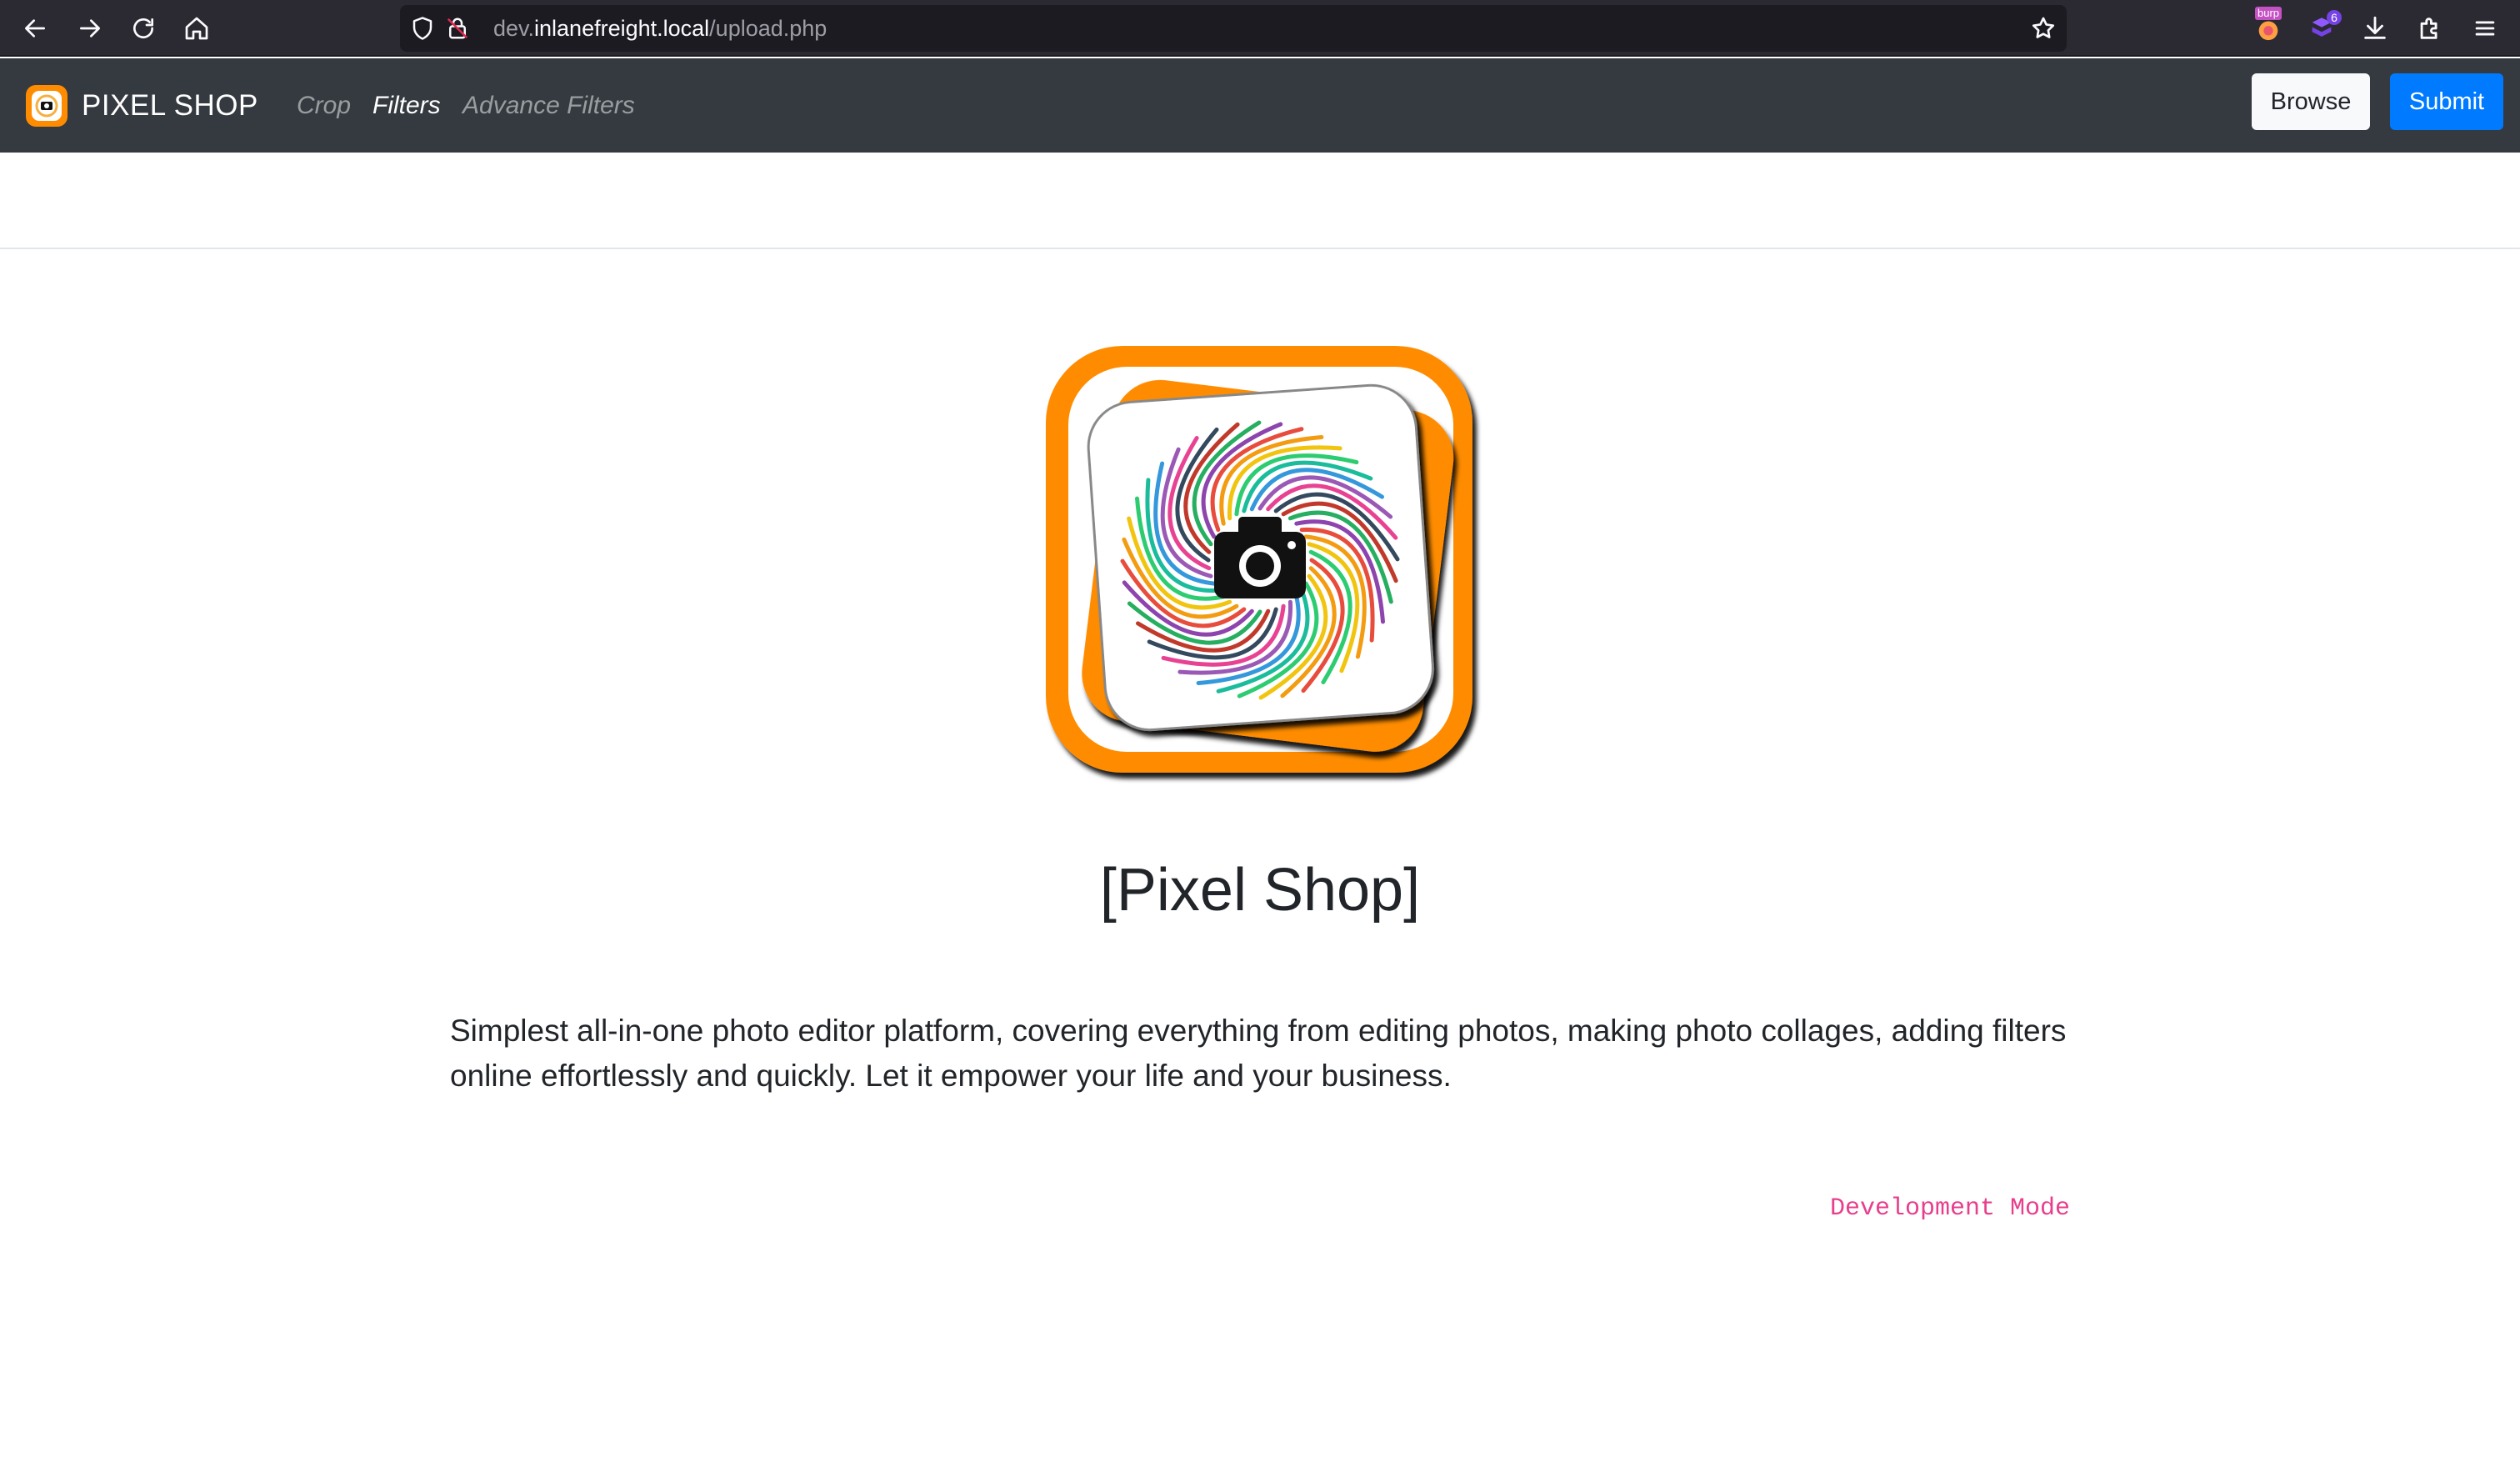  I want to click on home-icon, so click(196, 28).